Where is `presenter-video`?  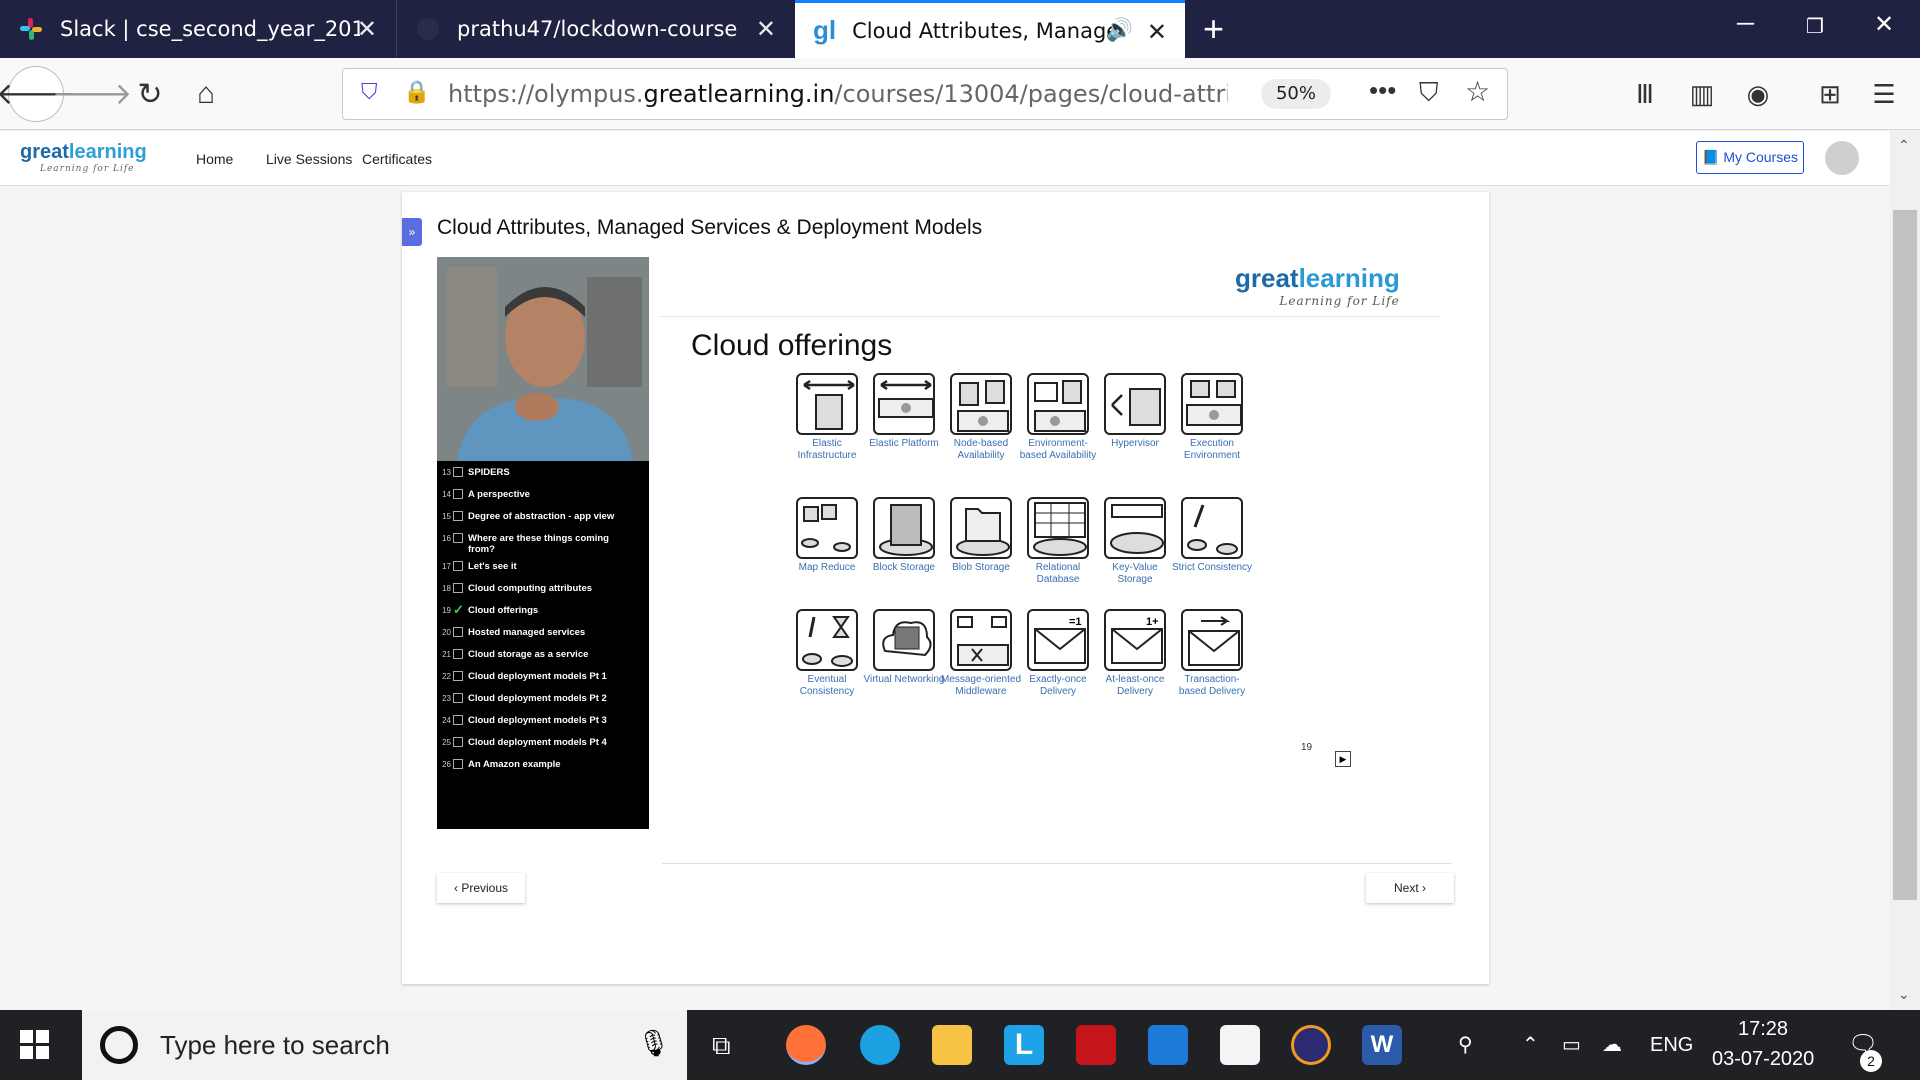
presenter-video is located at coordinates (543, 359).